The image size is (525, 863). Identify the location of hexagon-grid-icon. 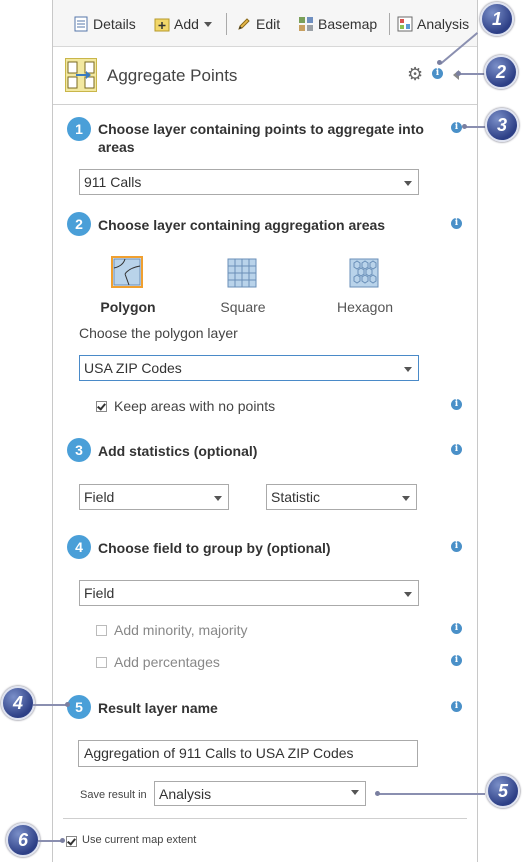
(364, 273).